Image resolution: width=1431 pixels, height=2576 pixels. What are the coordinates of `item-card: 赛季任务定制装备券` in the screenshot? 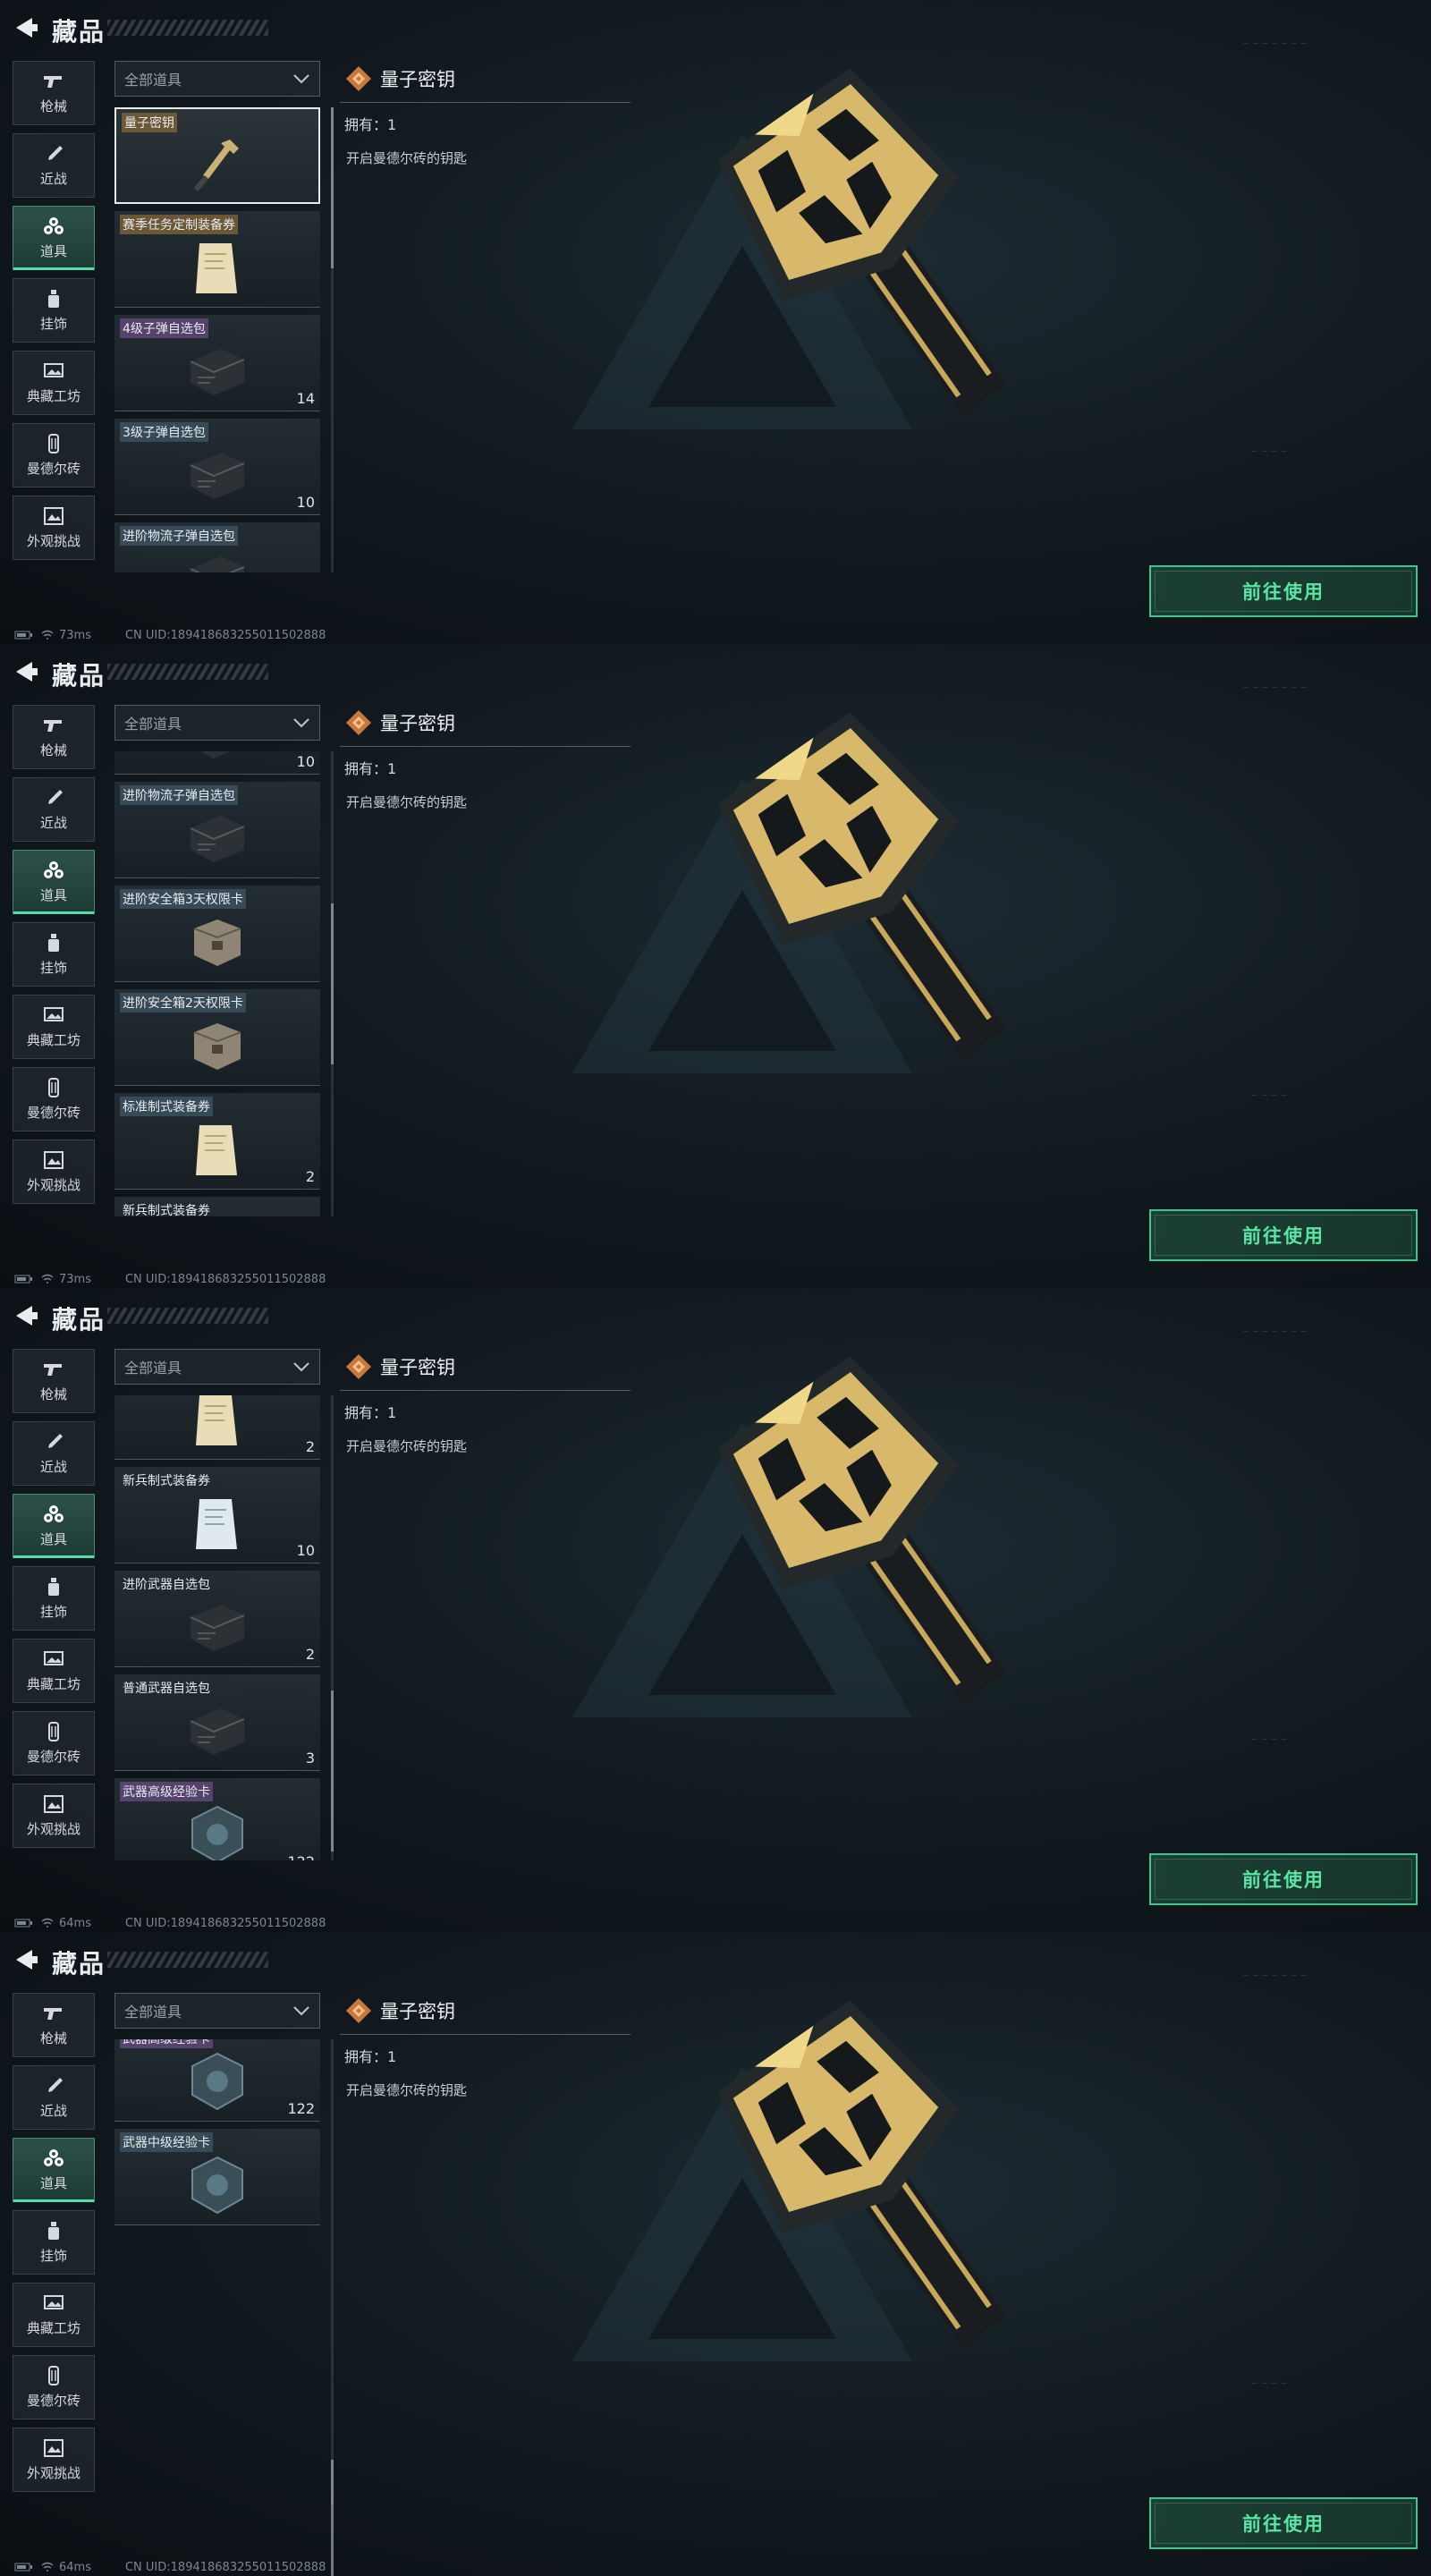 It's located at (217, 259).